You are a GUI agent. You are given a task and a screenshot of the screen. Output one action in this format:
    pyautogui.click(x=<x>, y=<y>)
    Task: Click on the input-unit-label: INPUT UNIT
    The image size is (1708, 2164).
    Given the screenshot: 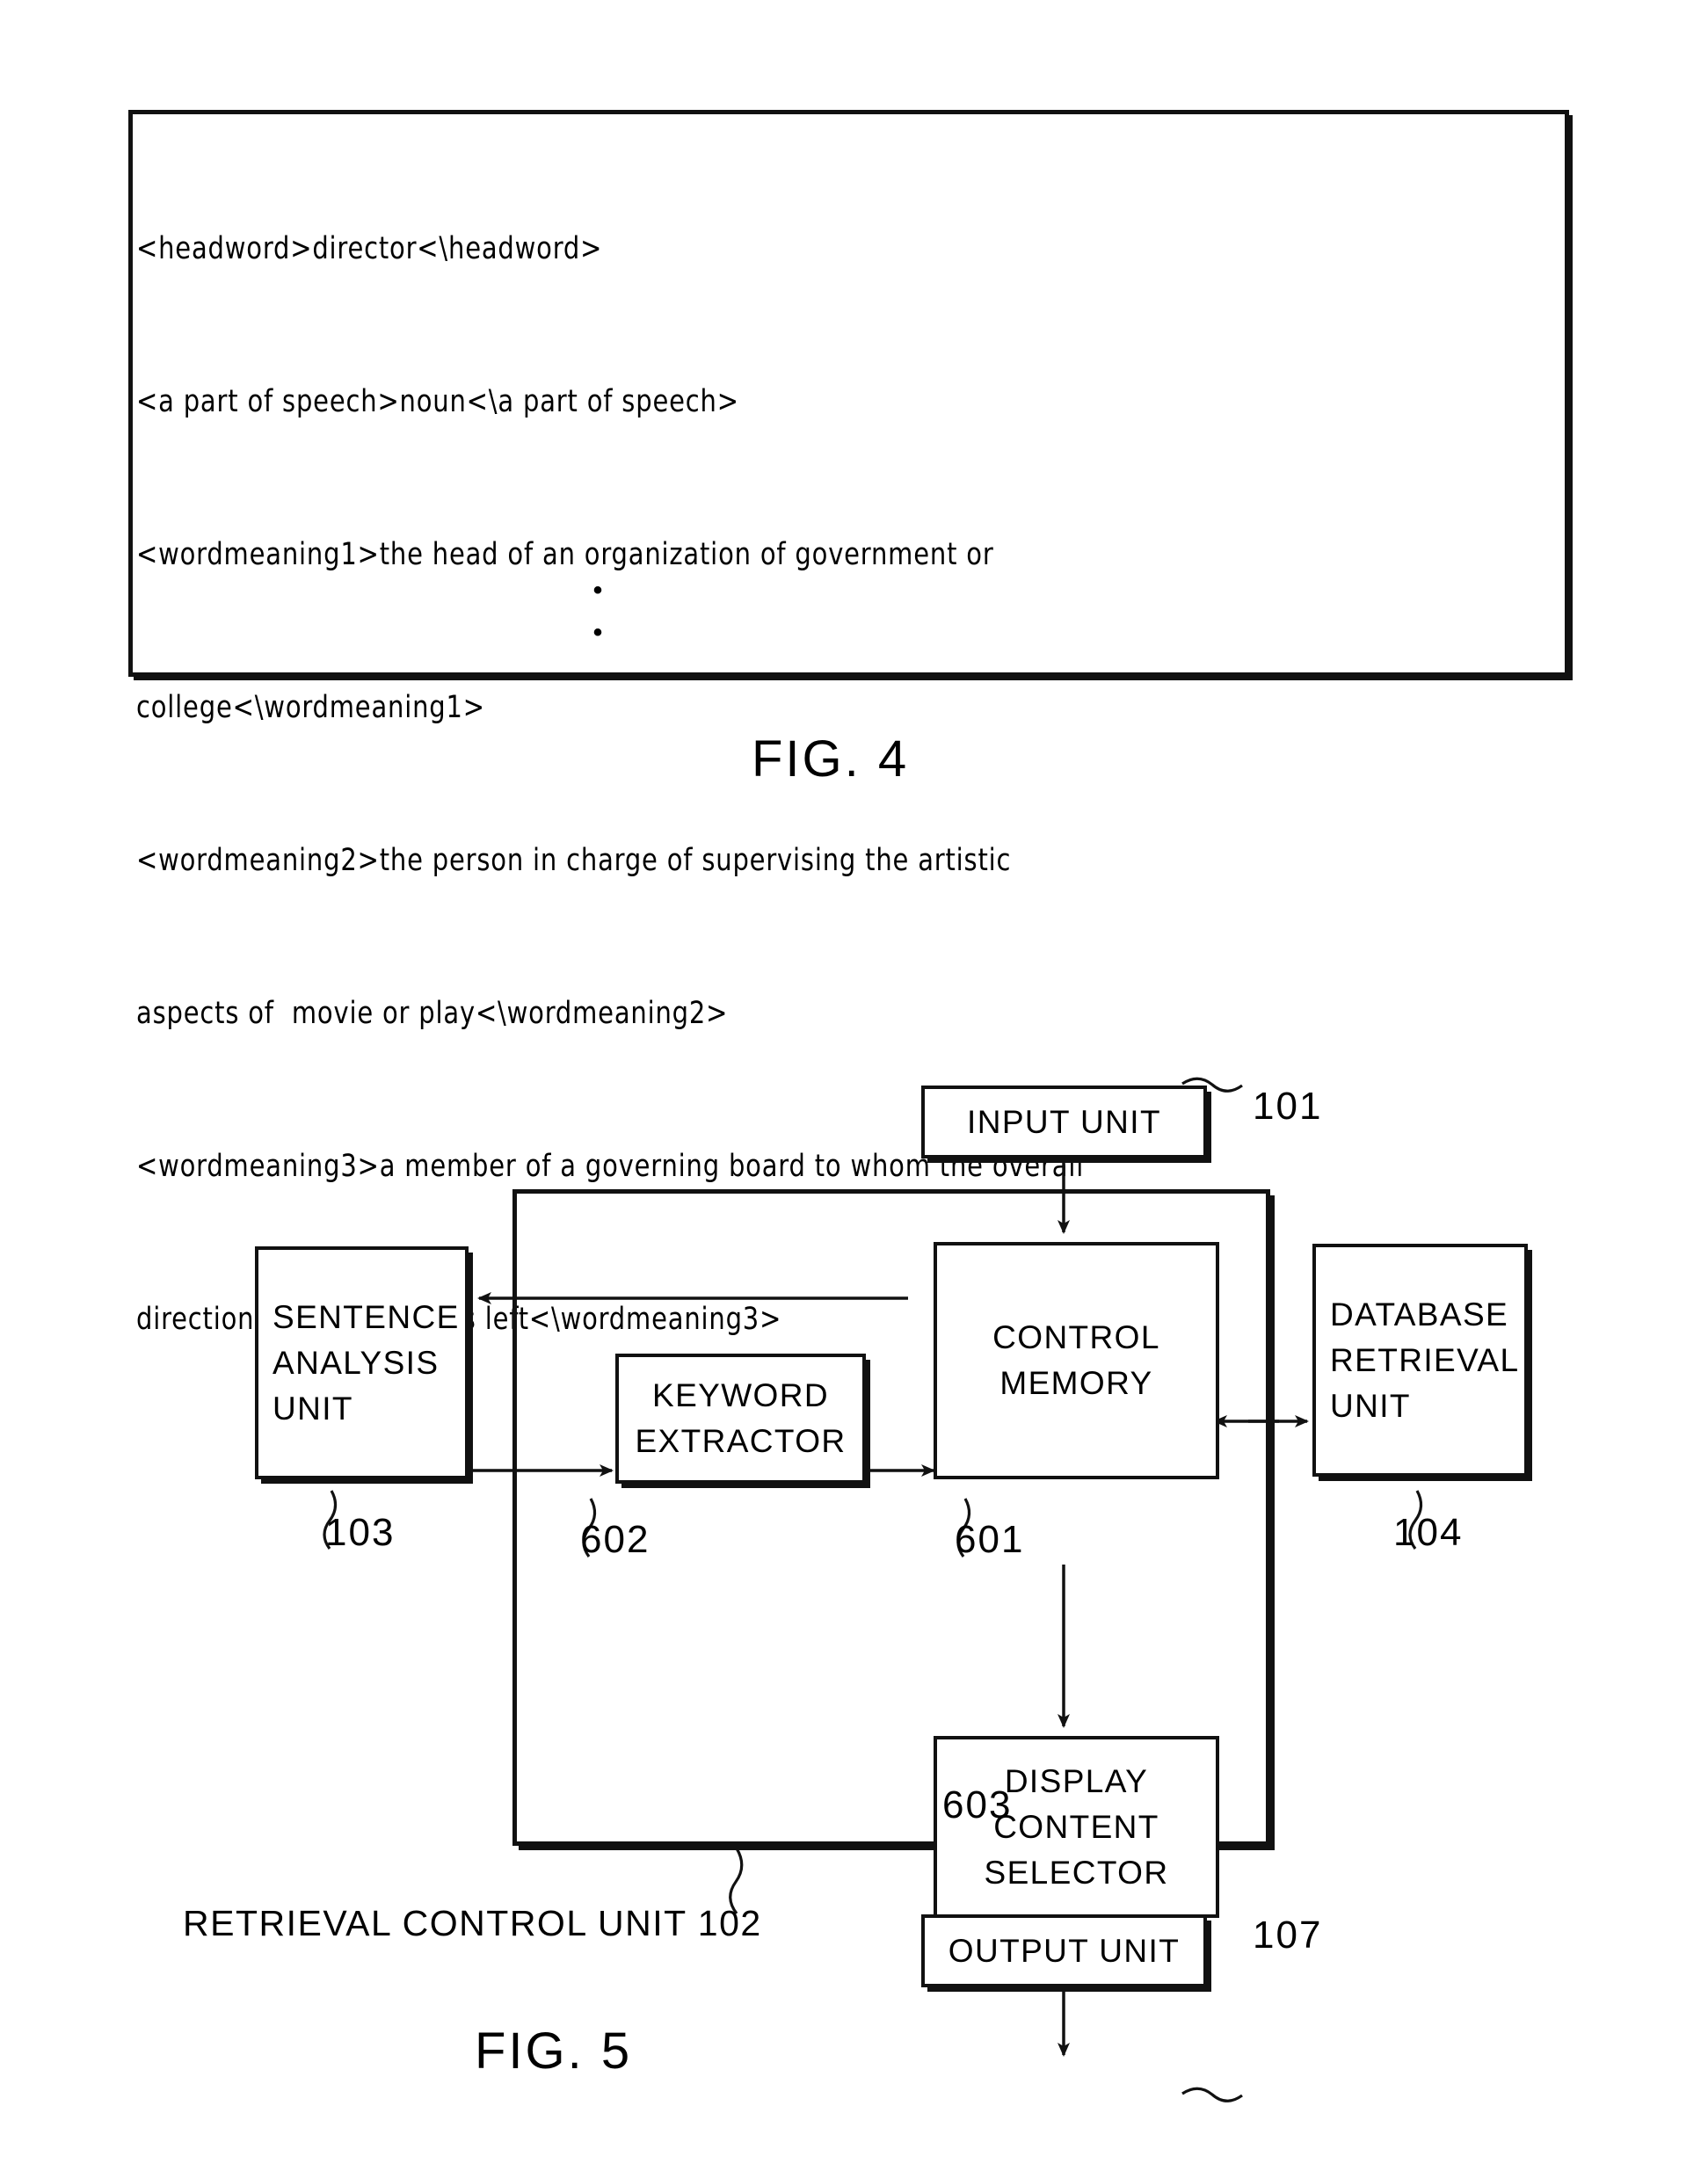 What is the action you would take?
    pyautogui.click(x=1064, y=1122)
    